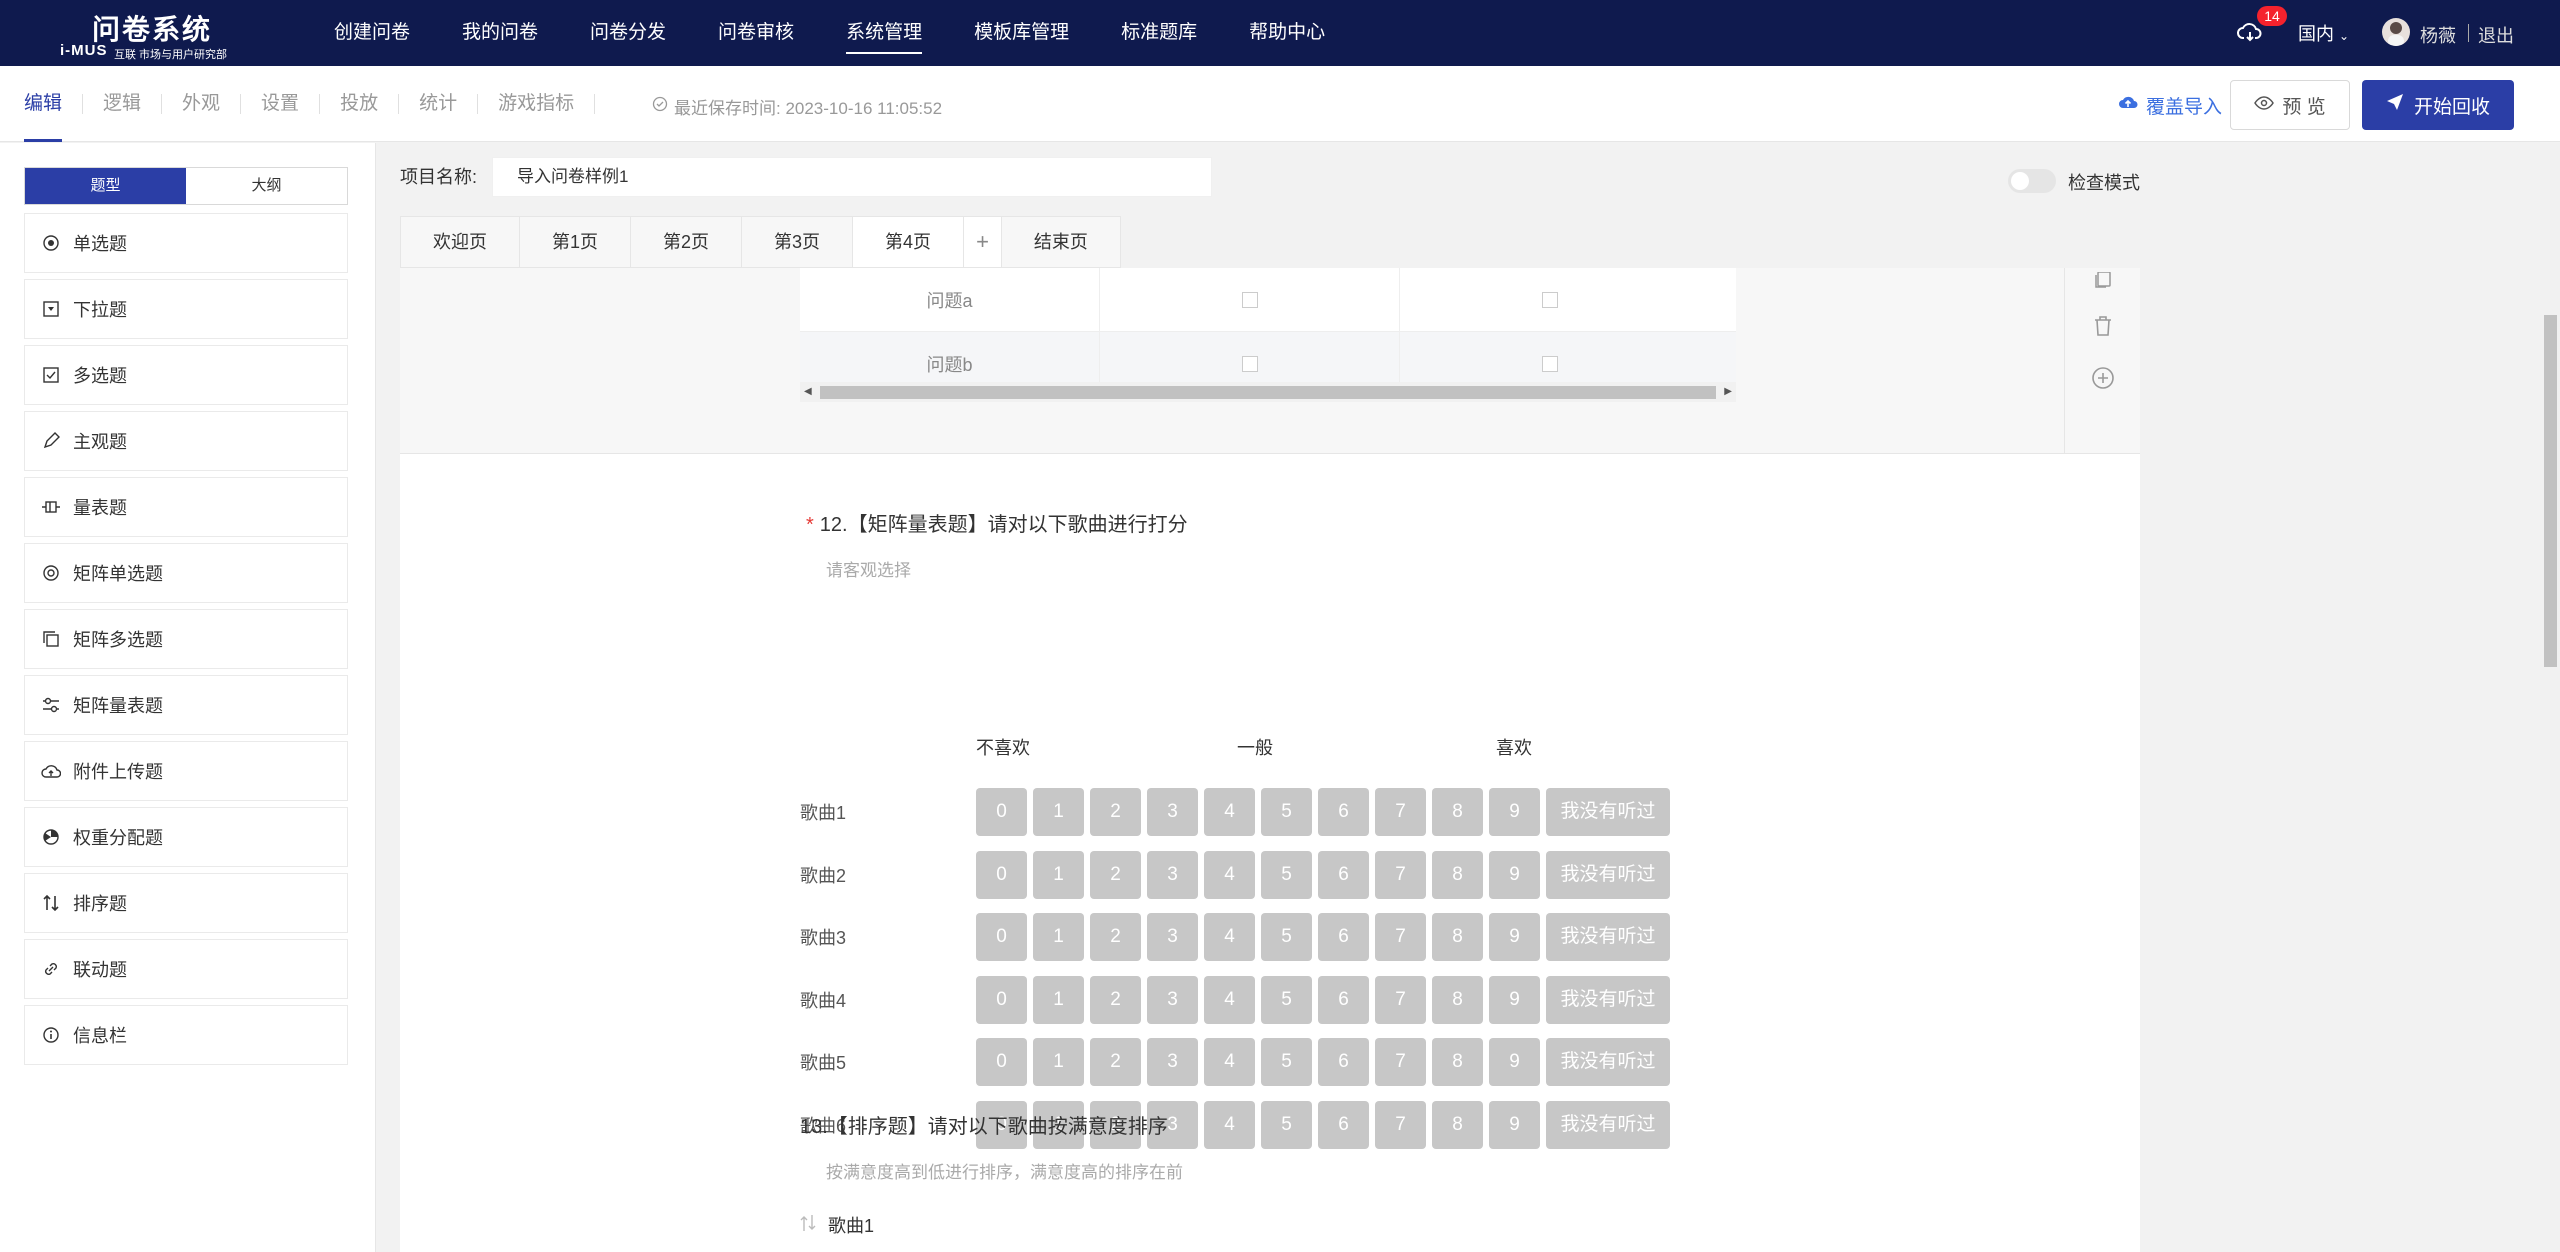  I want to click on avatar, so click(2396, 32).